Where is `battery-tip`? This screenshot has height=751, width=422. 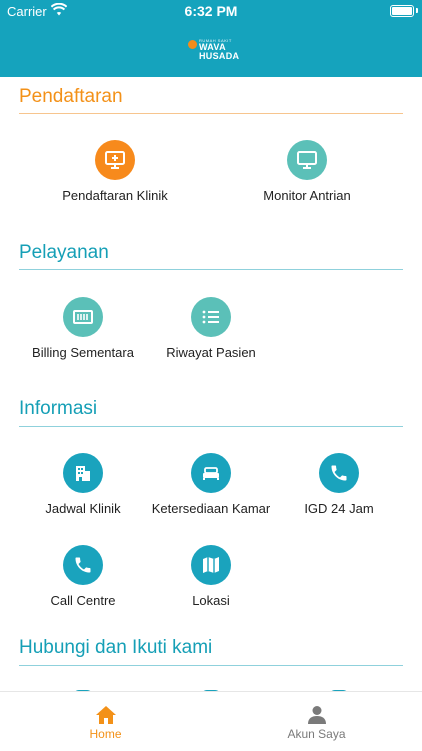 battery-tip is located at coordinates (417, 10).